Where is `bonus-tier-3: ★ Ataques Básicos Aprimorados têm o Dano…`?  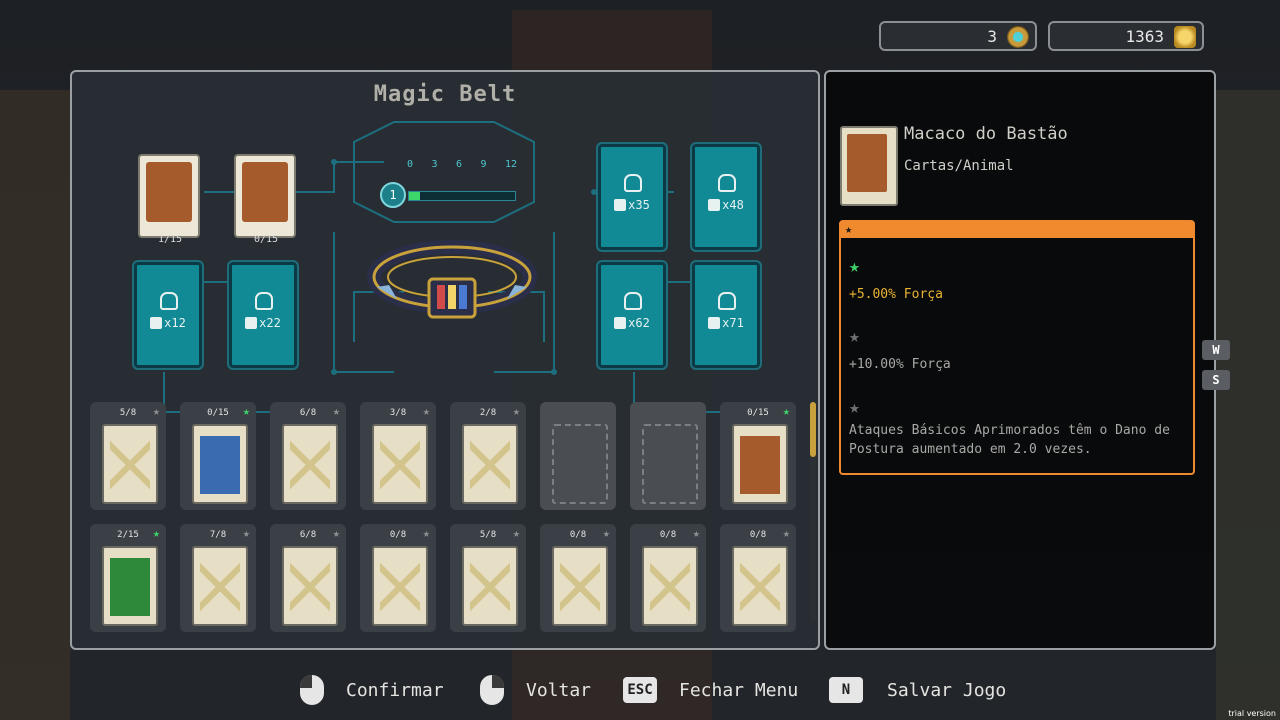
bonus-tier-3: ★ Ataques Básicos Aprimorados têm o Dano… is located at coordinates (1019, 428).